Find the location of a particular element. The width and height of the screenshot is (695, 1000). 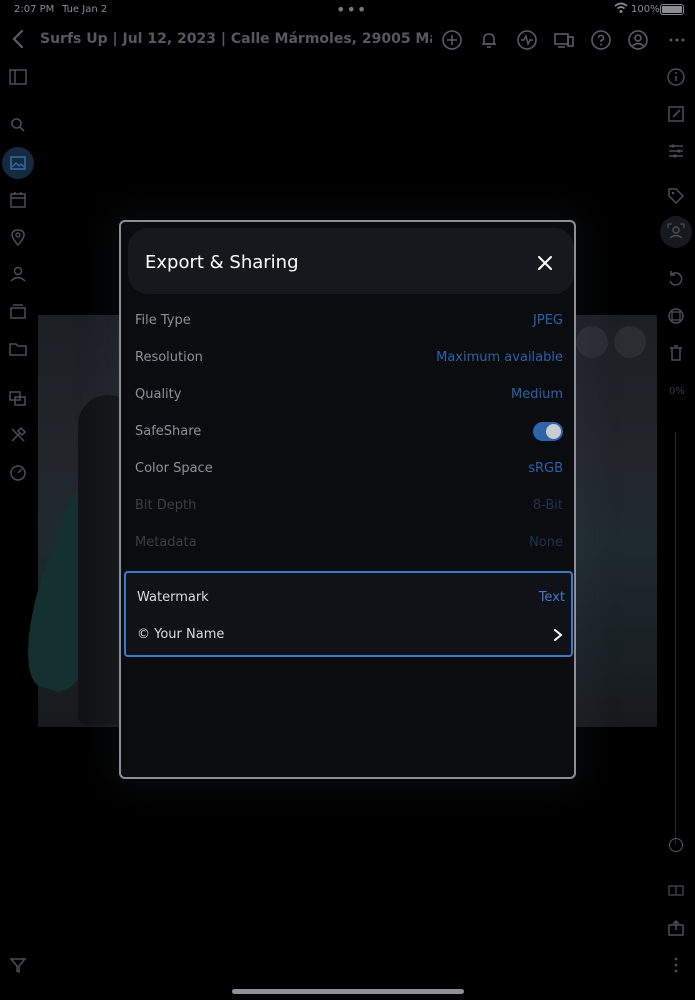

setting-label: Metadata is located at coordinates (166, 542).